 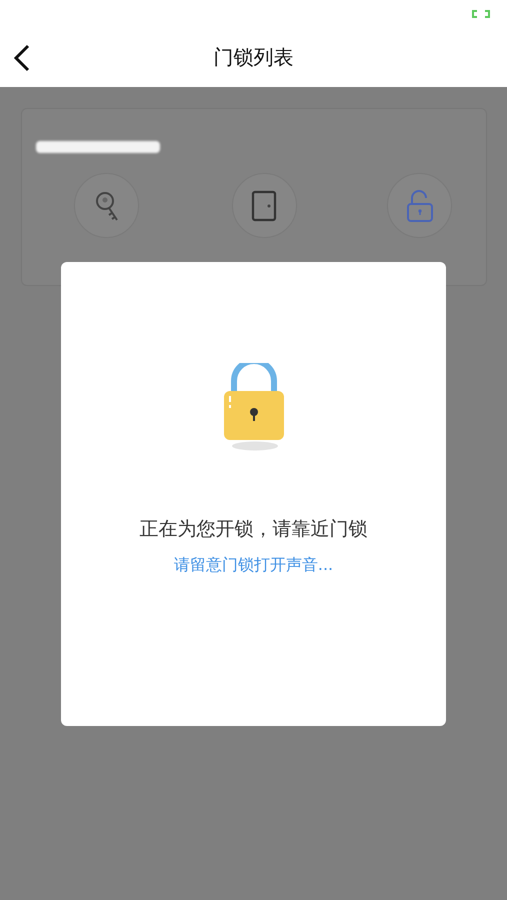 I want to click on back-icon, so click(x=22, y=58).